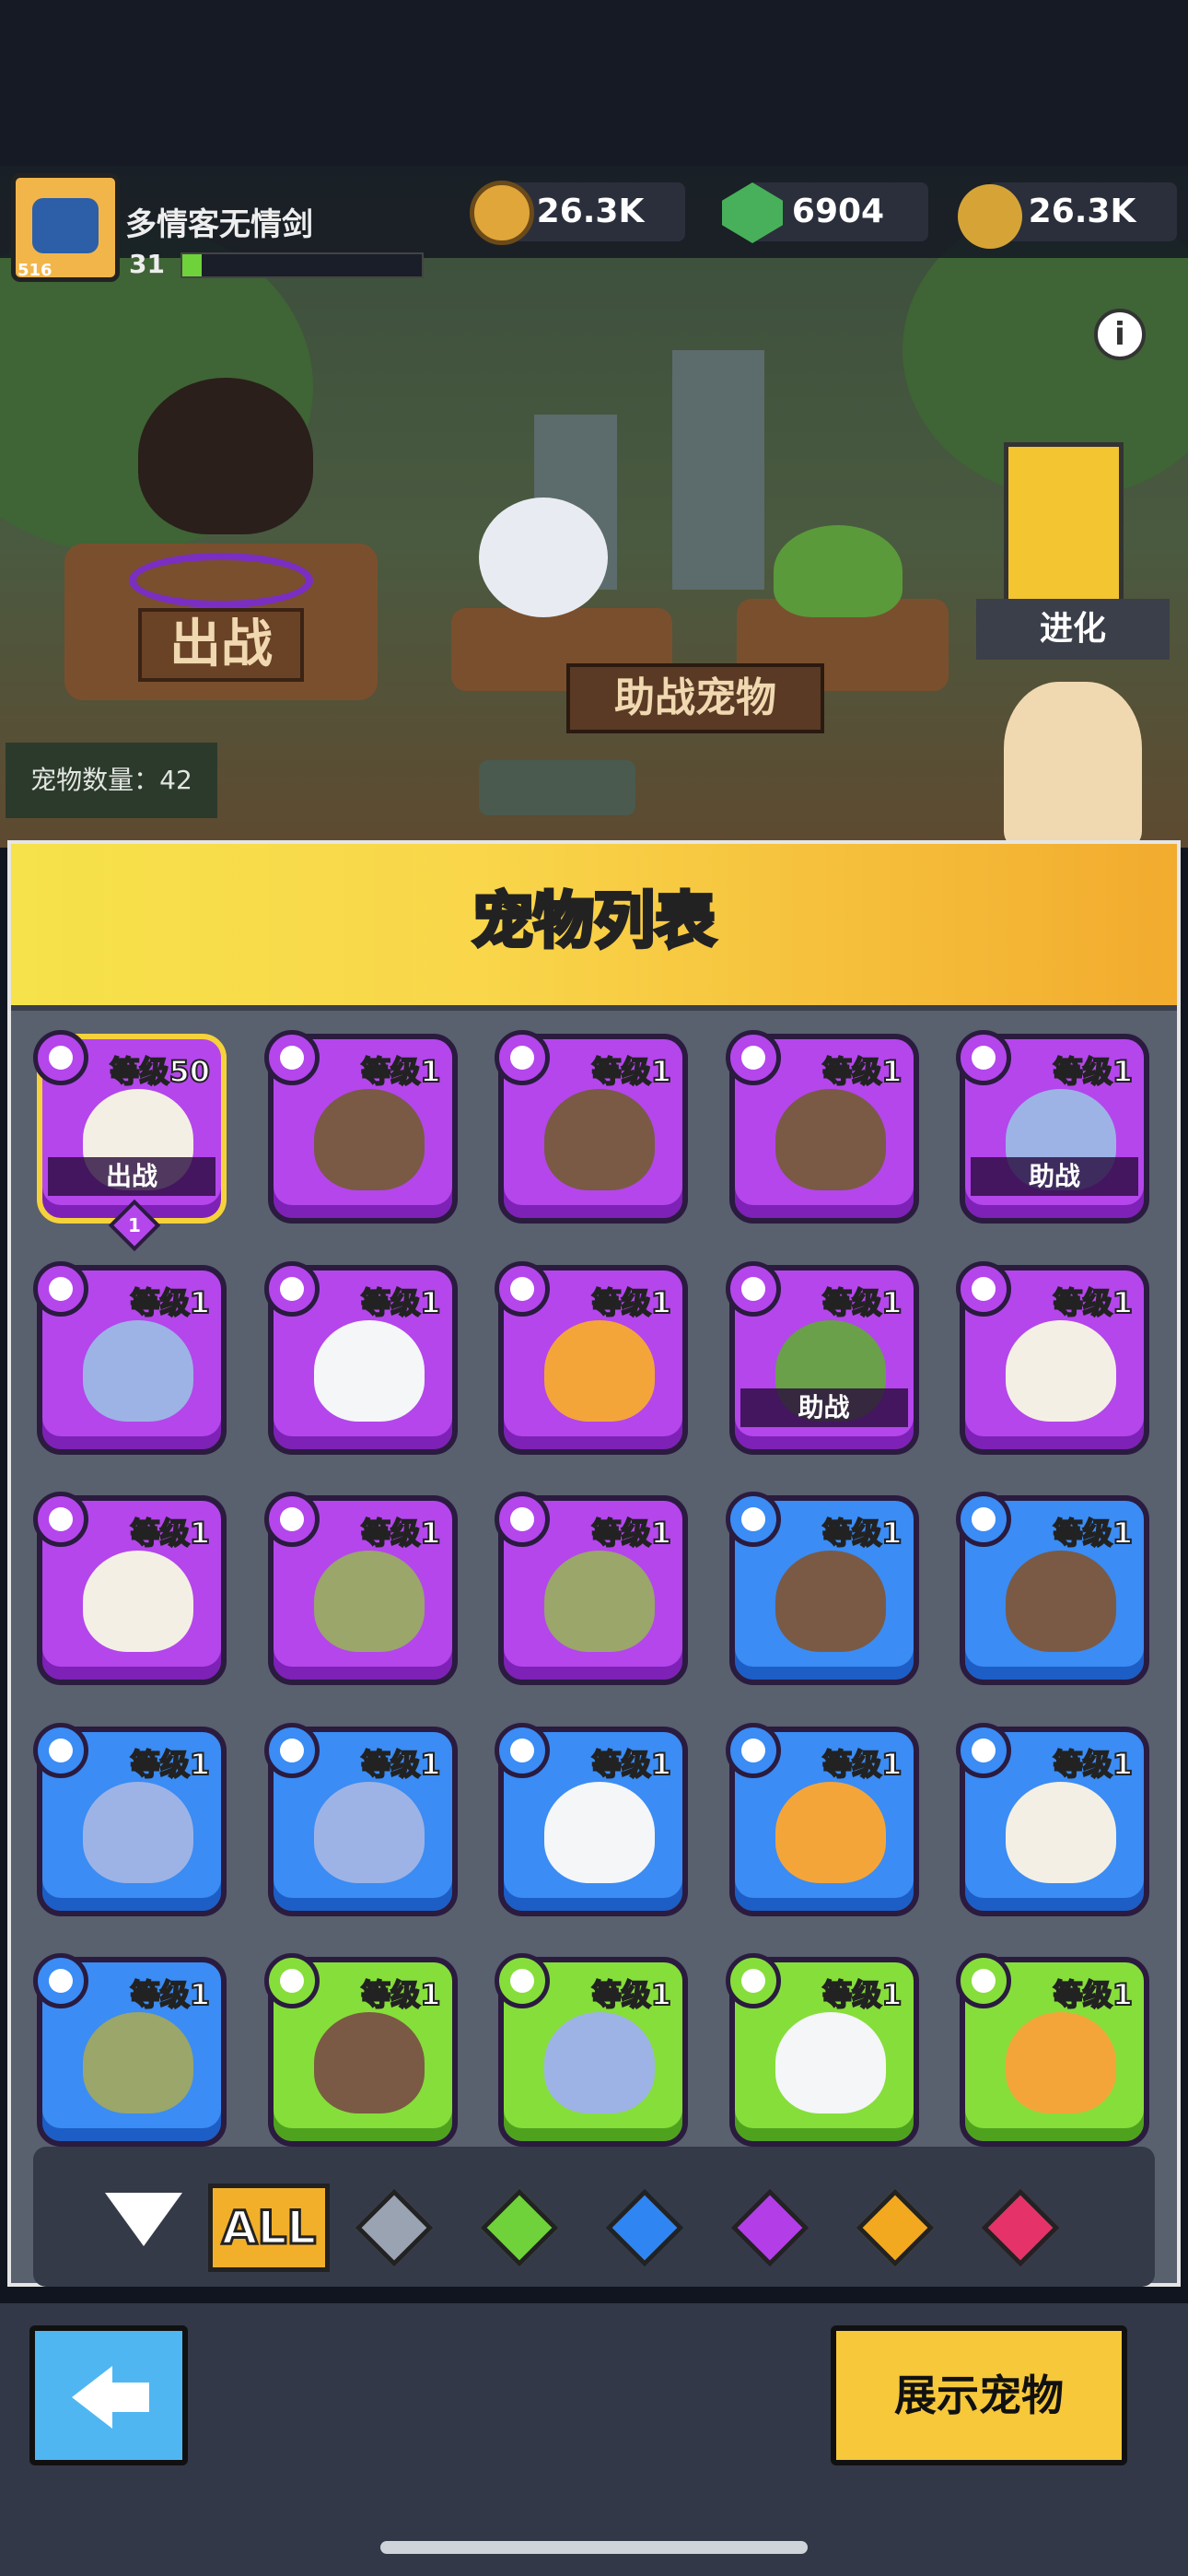  Describe the element at coordinates (594, 2547) in the screenshot. I see `home-indicator` at that location.